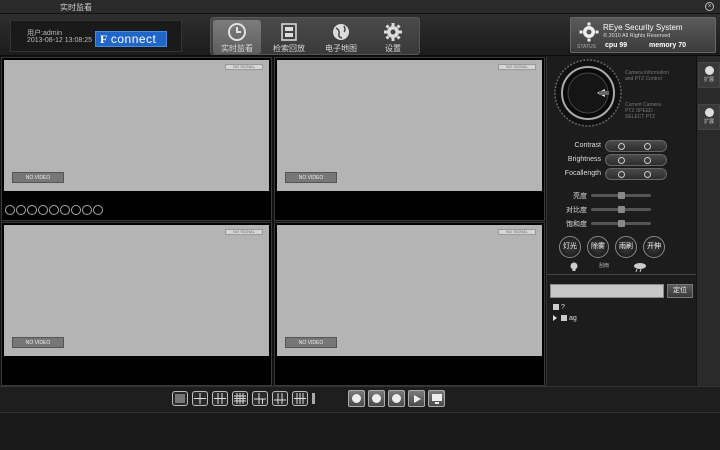 The width and height of the screenshot is (720, 450). Describe the element at coordinates (65, 210) in the screenshot. I see `stop-icon` at that location.